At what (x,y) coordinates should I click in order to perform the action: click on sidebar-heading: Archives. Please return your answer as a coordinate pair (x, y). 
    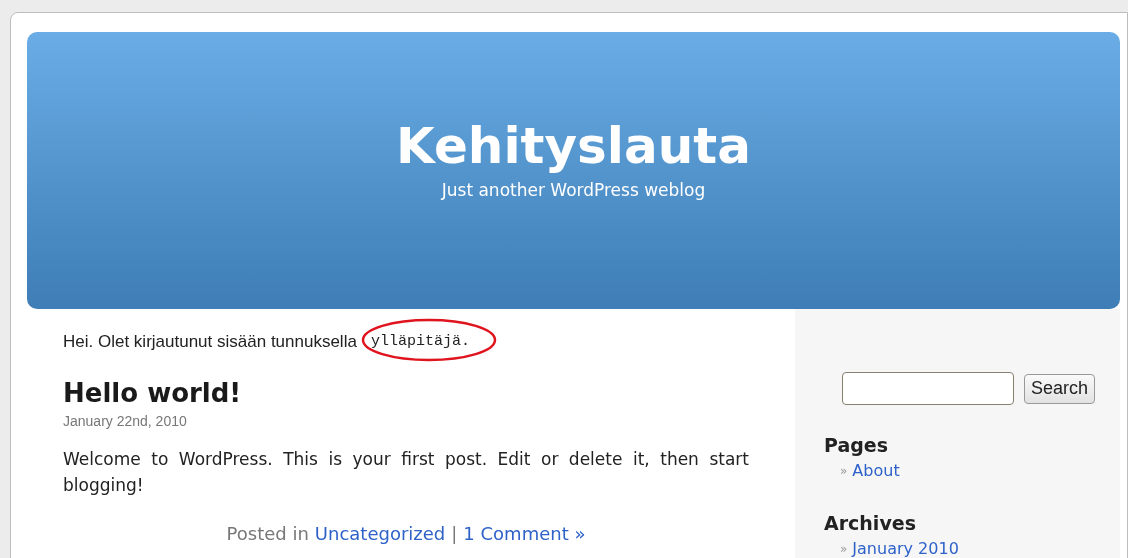
    Looking at the image, I should click on (870, 523).